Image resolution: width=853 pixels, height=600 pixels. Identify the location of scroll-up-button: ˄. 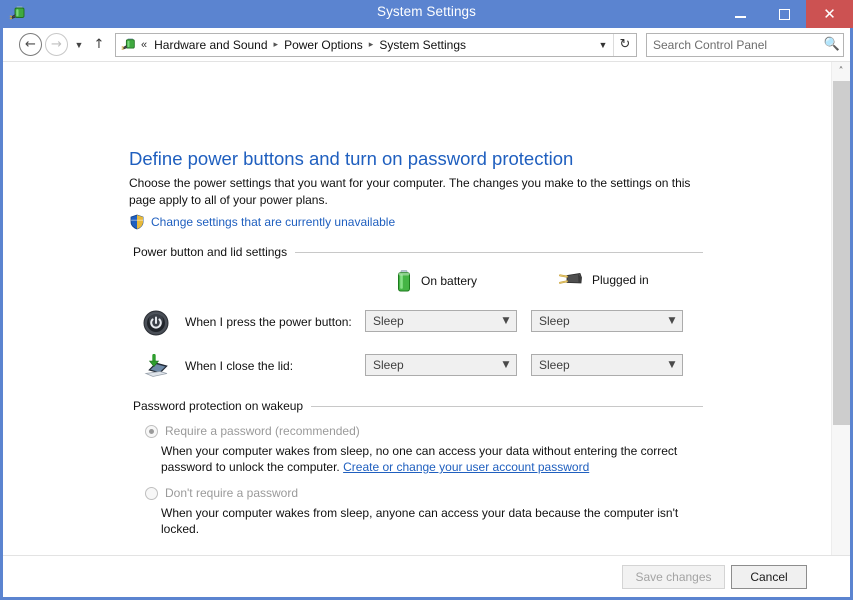
(841, 71).